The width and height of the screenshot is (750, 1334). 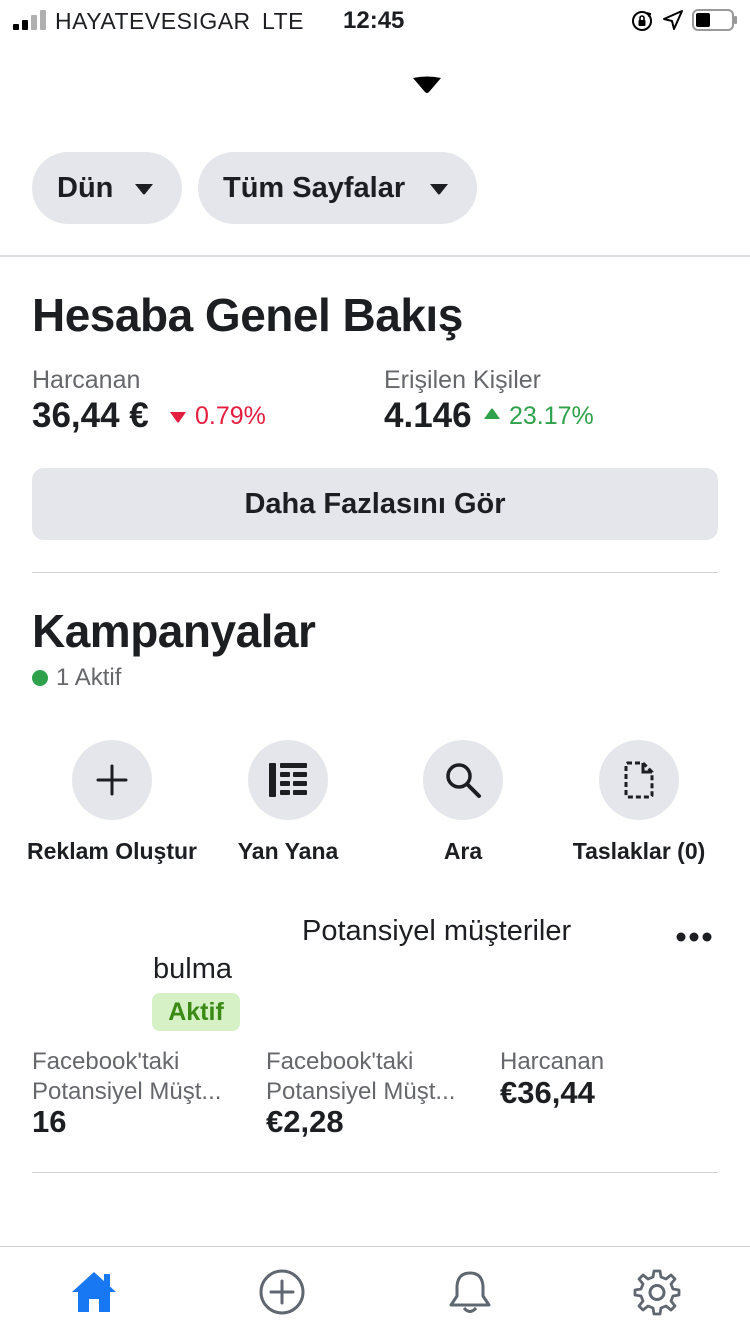 I want to click on drafts-button, so click(x=639, y=780).